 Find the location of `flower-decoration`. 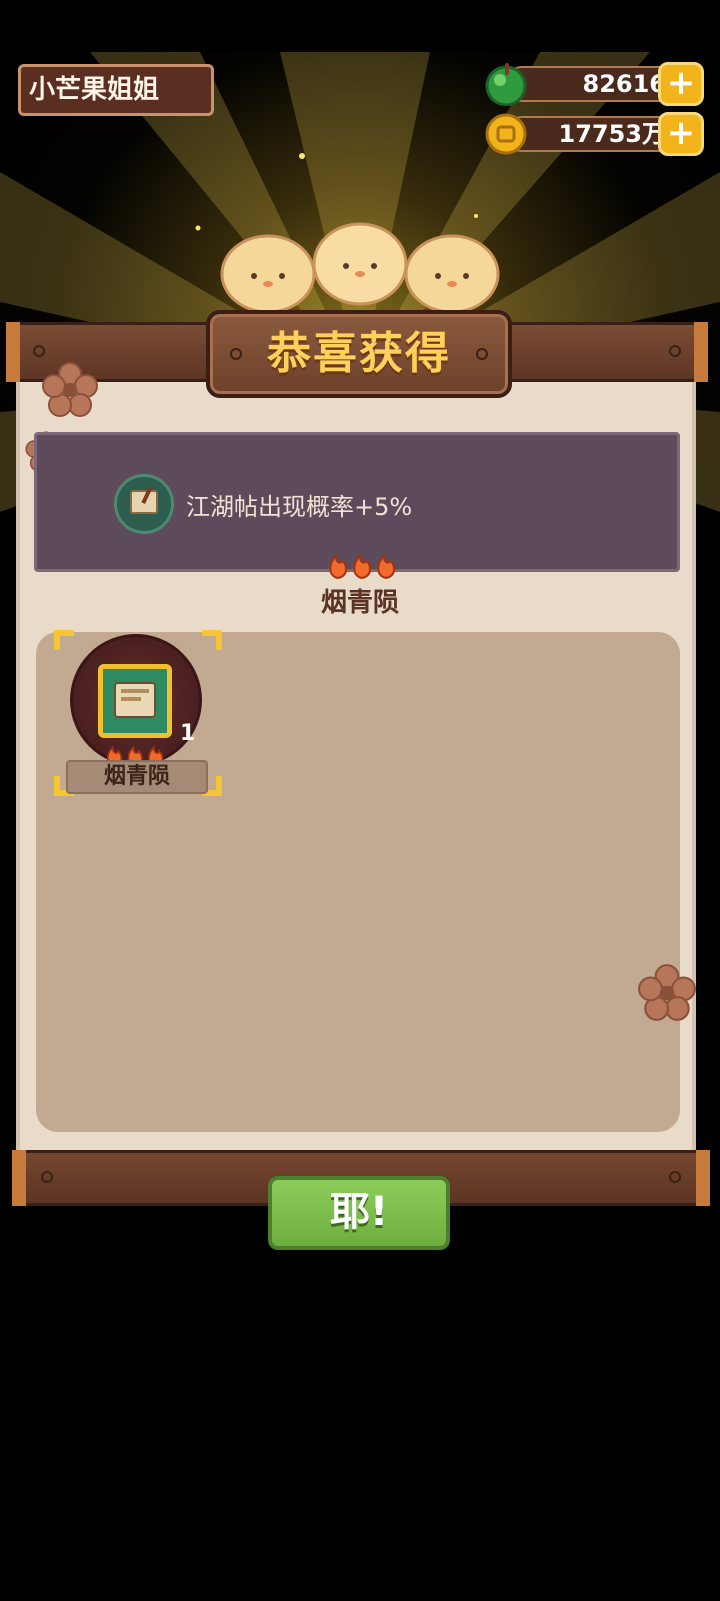

flower-decoration is located at coordinates (70, 389).